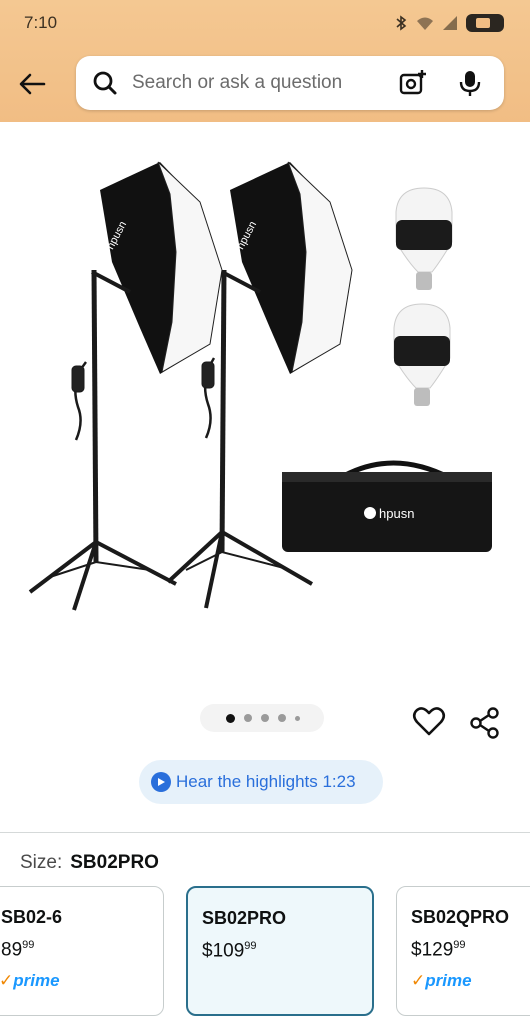 Image resolution: width=530 pixels, height=1016 pixels. What do you see at coordinates (460, 917) in the screenshot?
I see `size-option-name: SB02QPRO` at bounding box center [460, 917].